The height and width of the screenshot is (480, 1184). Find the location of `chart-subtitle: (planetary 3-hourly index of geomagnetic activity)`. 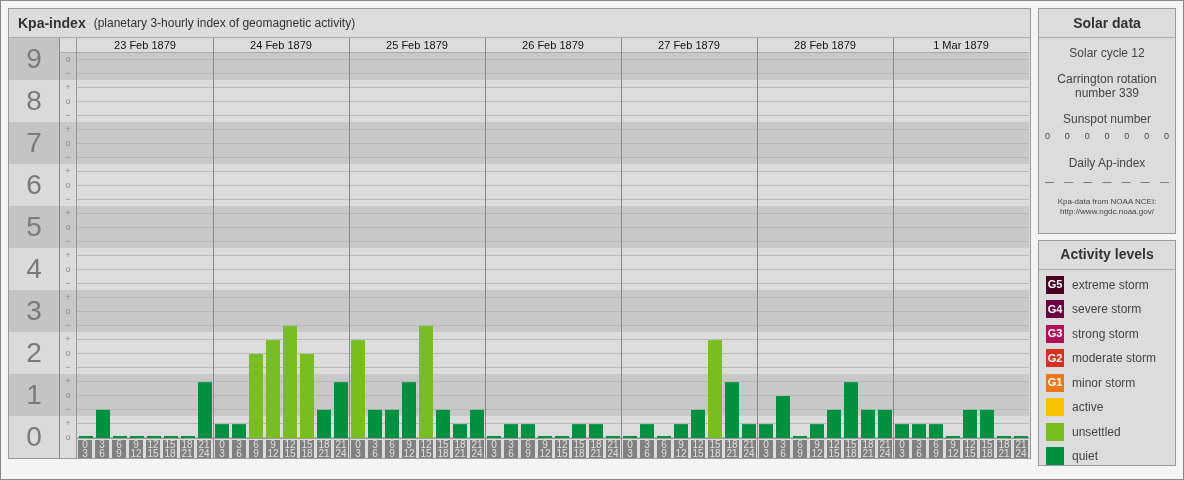

chart-subtitle: (planetary 3-hourly index of geomagnetic activity) is located at coordinates (224, 23).